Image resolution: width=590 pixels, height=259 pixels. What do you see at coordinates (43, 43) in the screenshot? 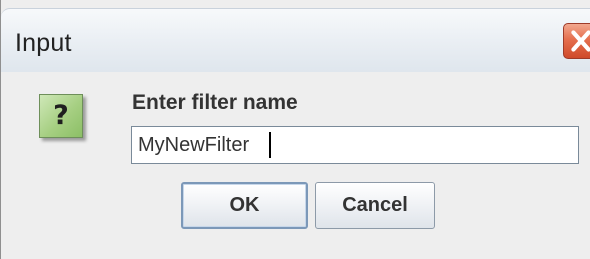
I see `dialog-title: Input` at bounding box center [43, 43].